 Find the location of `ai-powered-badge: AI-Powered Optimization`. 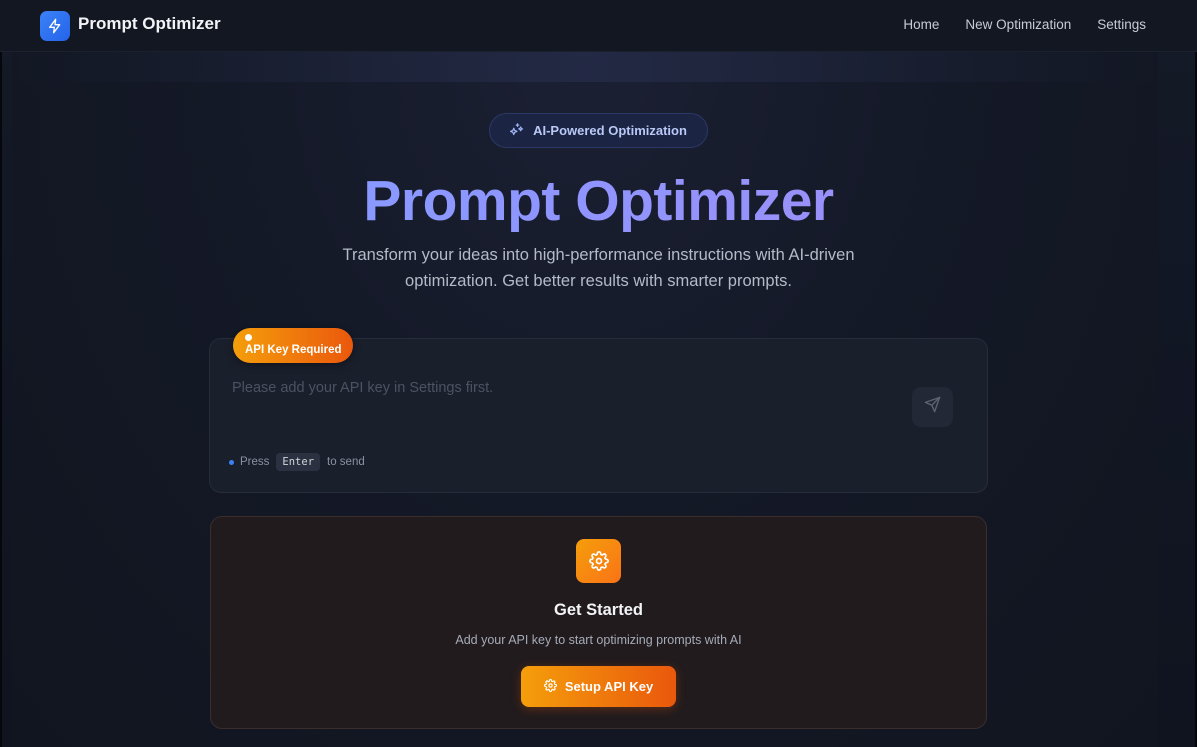

ai-powered-badge: AI-Powered Optimization is located at coordinates (598, 130).